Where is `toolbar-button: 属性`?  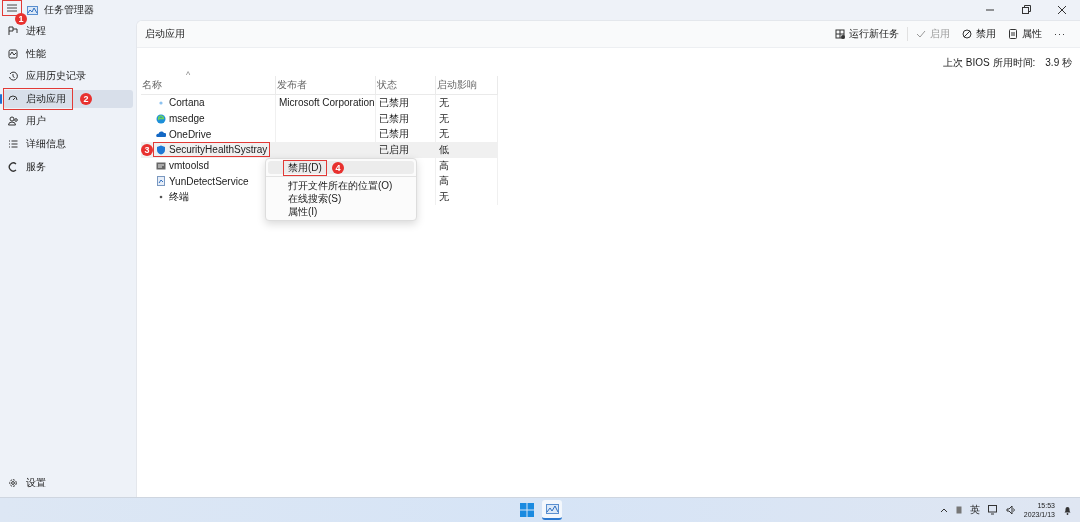 toolbar-button: 属性 is located at coordinates (1025, 34).